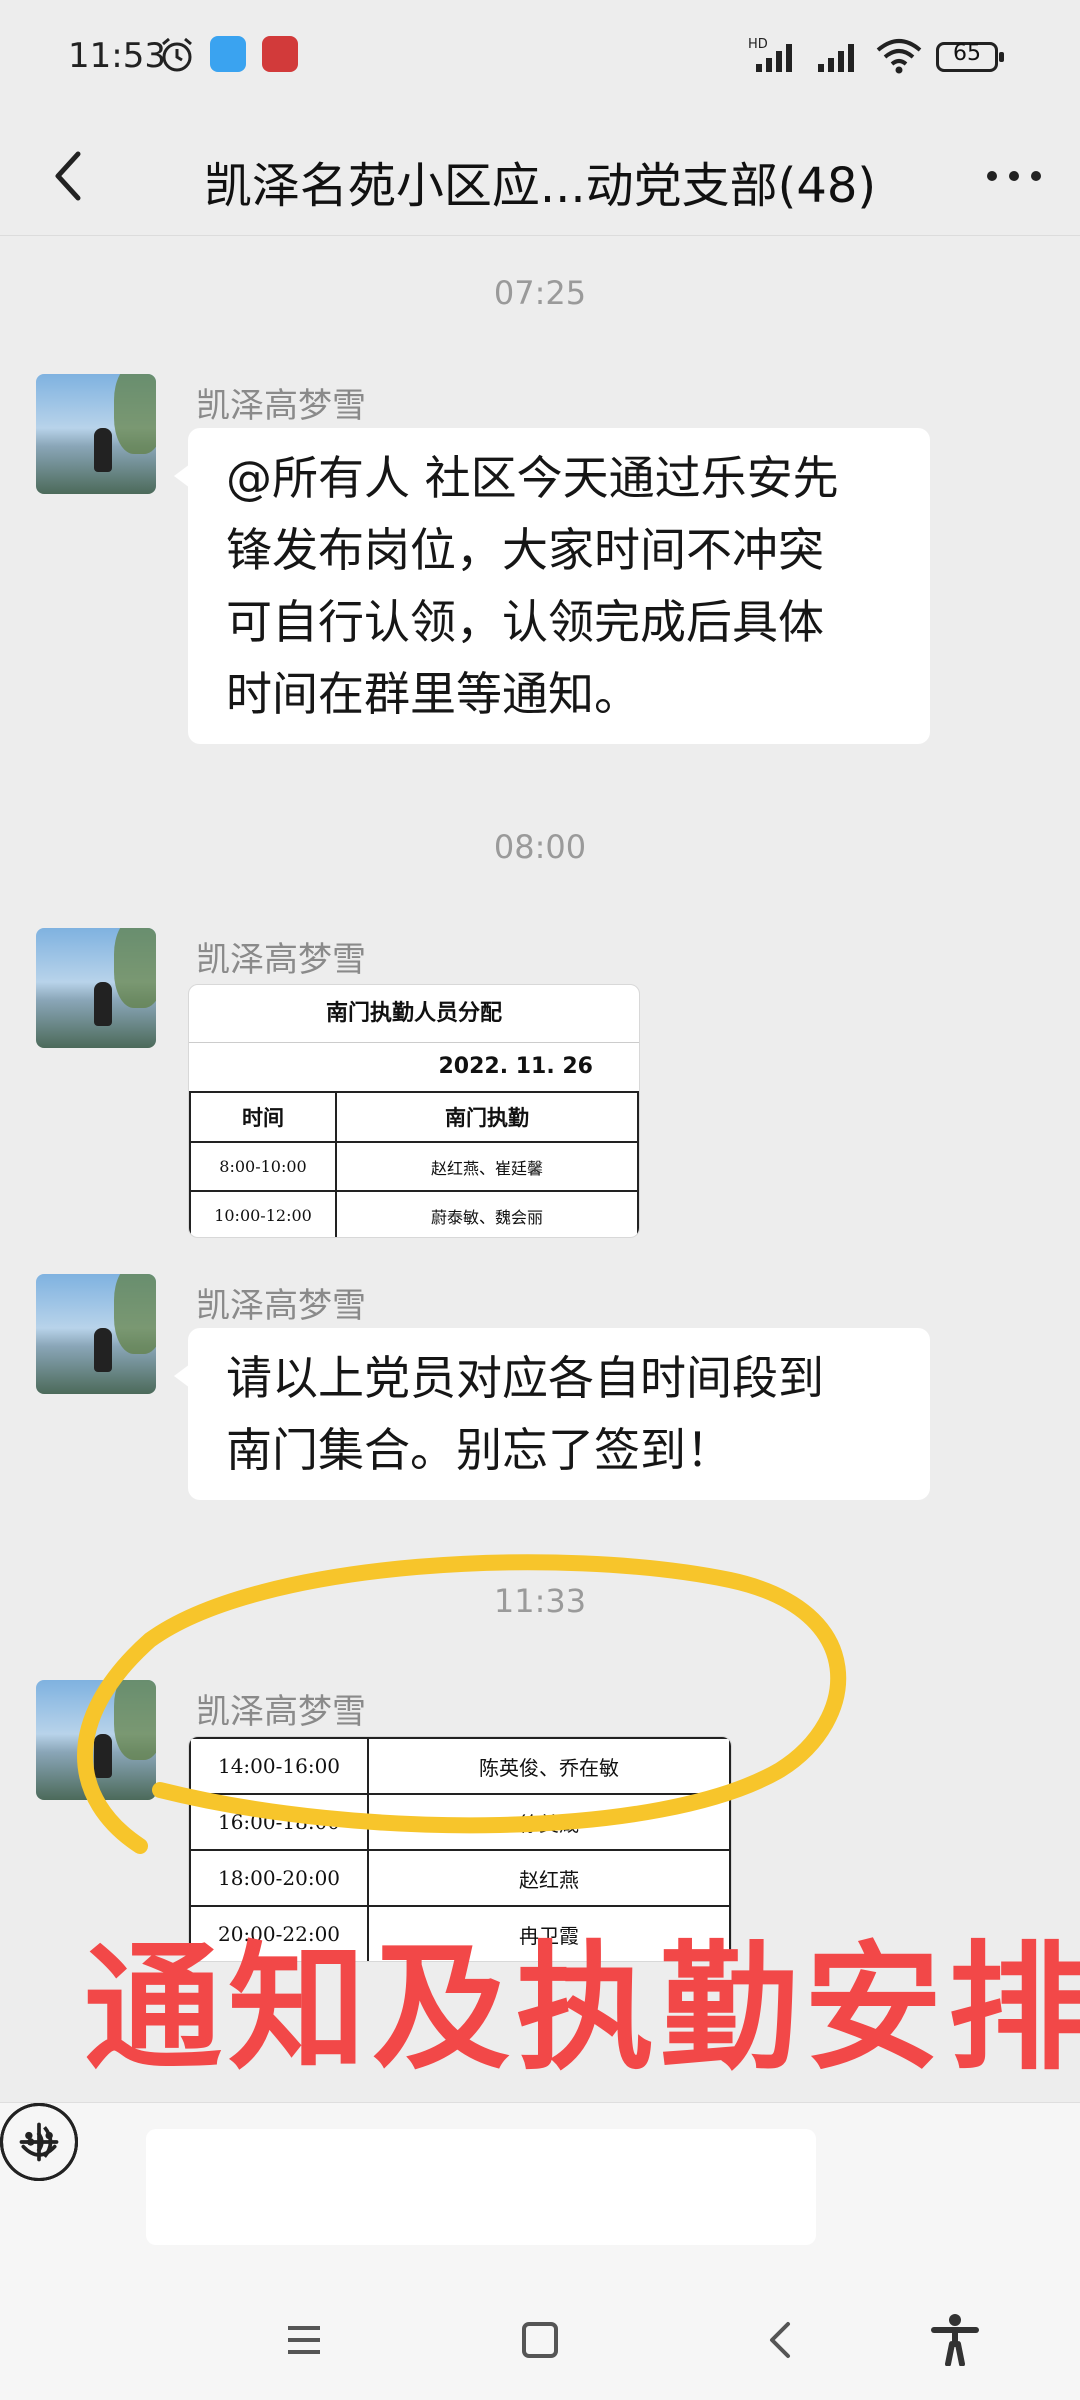  I want to click on message-line: 可自行认领，认领完成后具体, so click(525, 622).